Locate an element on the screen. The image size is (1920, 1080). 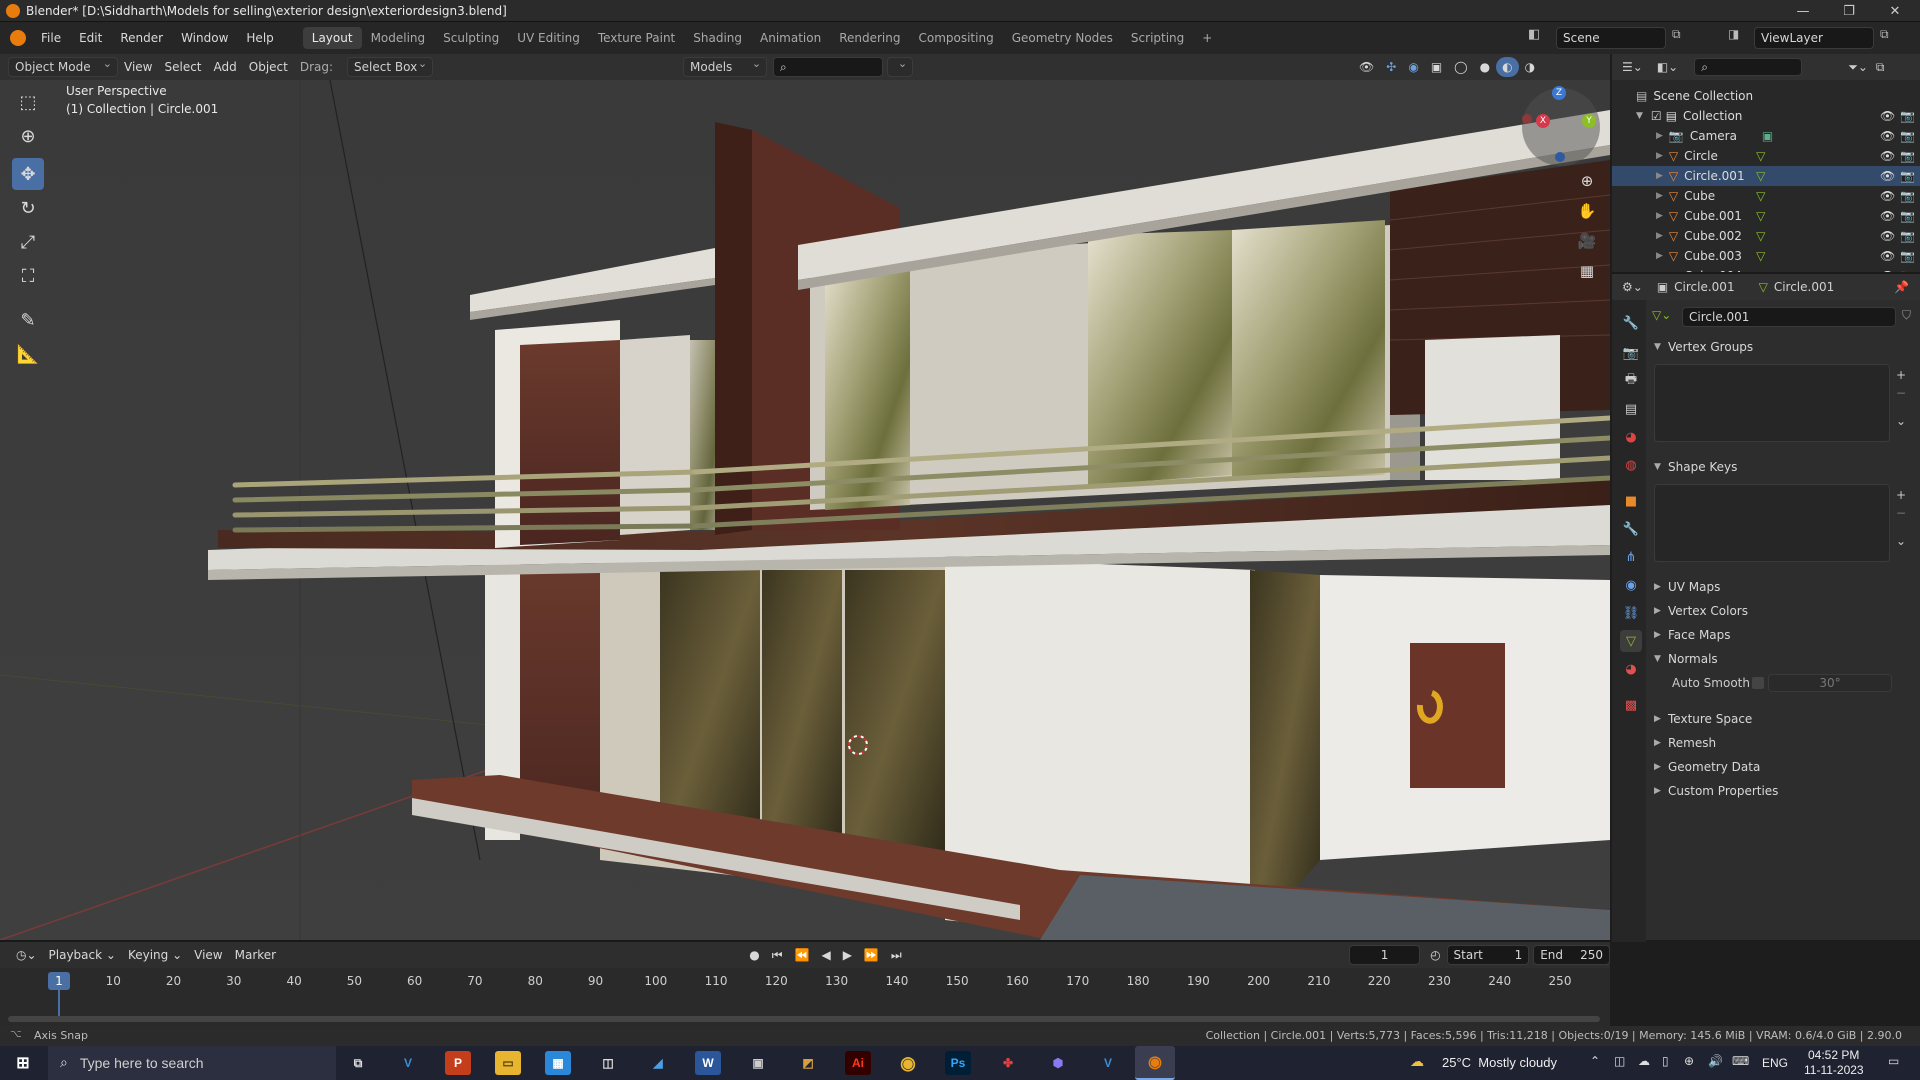
panel-normals: ▼ Normals is located at coordinates (1784, 659).